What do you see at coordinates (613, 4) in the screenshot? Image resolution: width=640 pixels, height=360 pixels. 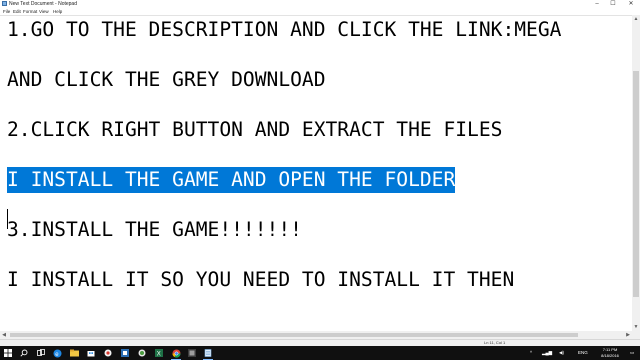 I see `maximize-button: ☐` at bounding box center [613, 4].